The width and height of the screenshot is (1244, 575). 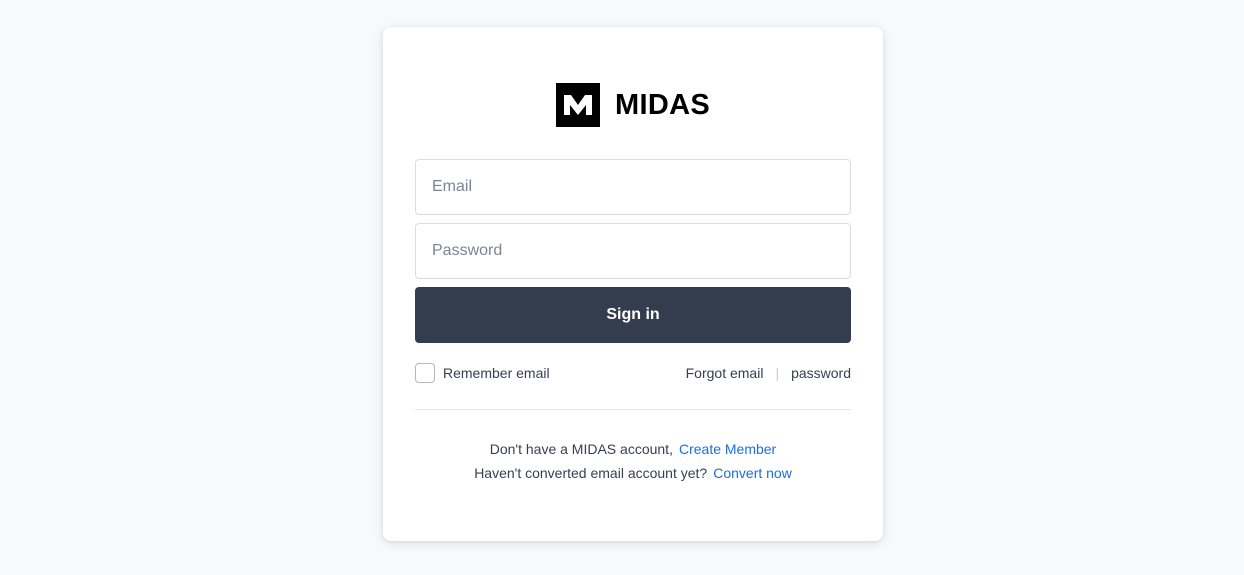 What do you see at coordinates (496, 373) in the screenshot?
I see `remember-email-label: Remember email` at bounding box center [496, 373].